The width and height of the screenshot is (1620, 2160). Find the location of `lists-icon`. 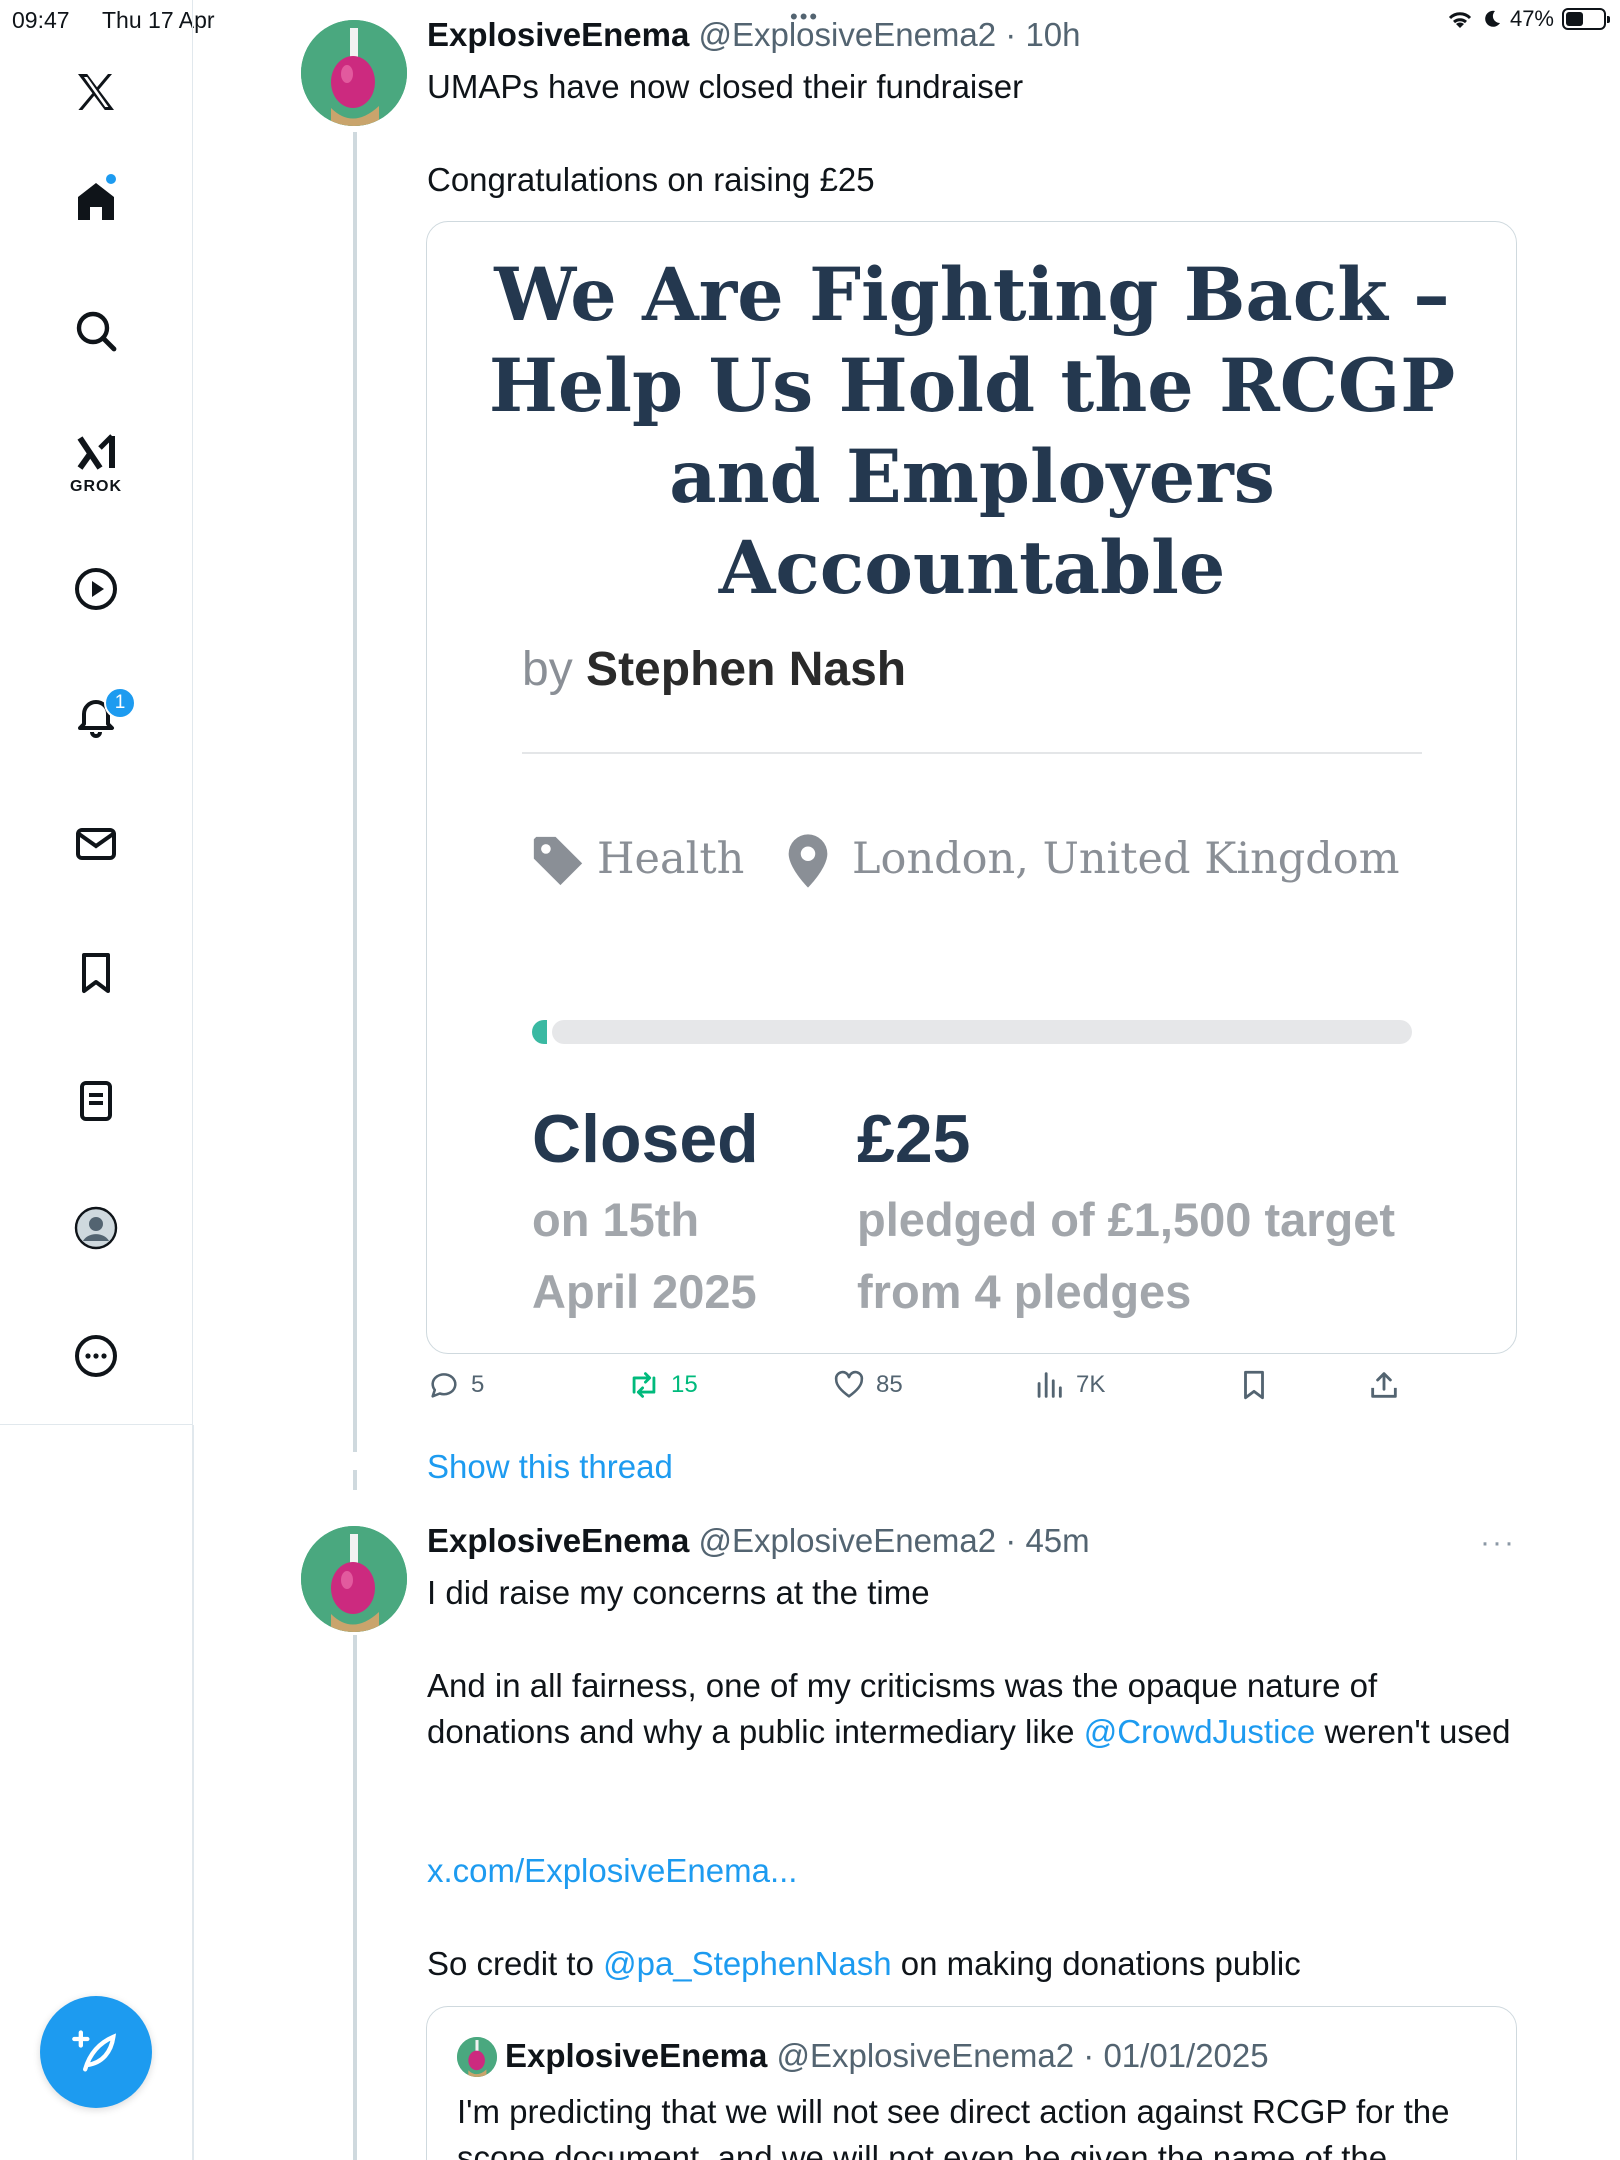

lists-icon is located at coordinates (96, 1101).